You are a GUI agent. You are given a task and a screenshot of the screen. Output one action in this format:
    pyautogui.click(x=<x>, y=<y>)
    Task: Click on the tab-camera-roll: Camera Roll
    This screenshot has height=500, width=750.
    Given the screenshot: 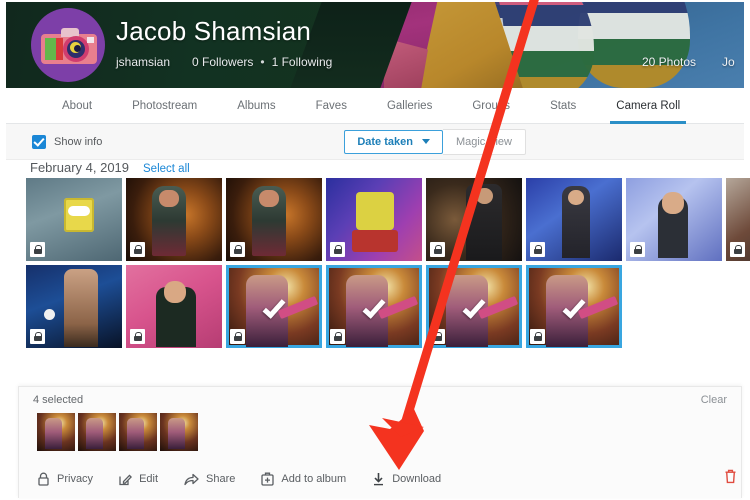 What is the action you would take?
    pyautogui.click(x=648, y=106)
    